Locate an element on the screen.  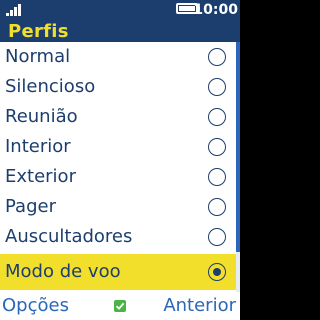
profile-label: Normal is located at coordinates (38, 56).